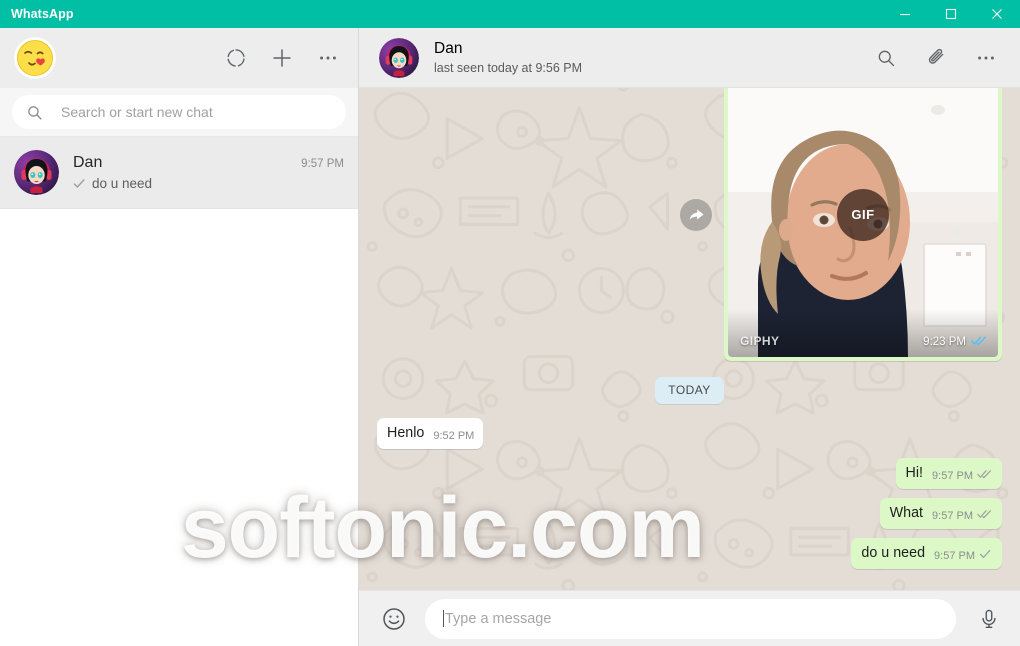  I want to click on message-input: Type a message, so click(690, 618).